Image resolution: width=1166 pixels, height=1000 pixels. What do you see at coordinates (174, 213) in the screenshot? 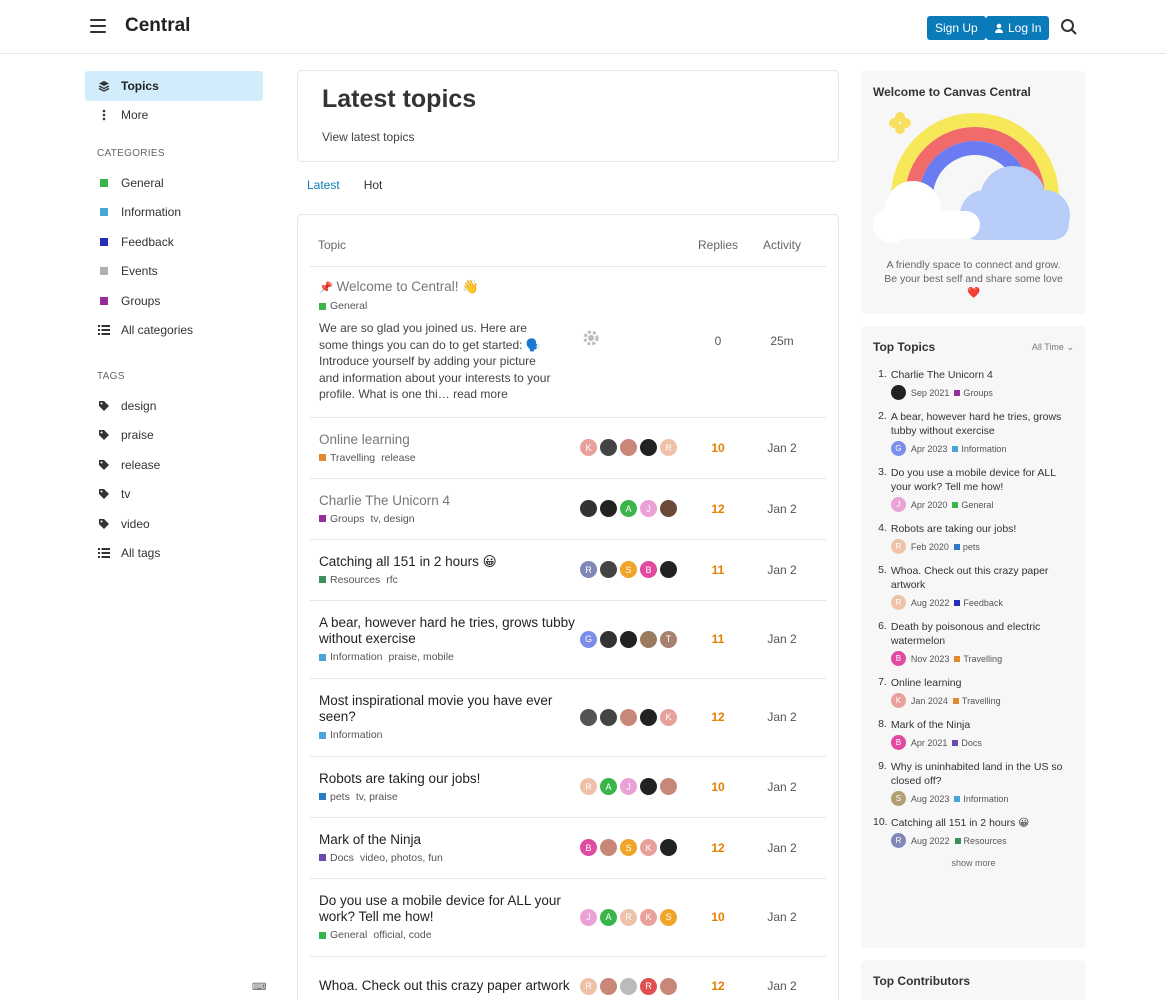
I see `sidebar-item-category: Information` at bounding box center [174, 213].